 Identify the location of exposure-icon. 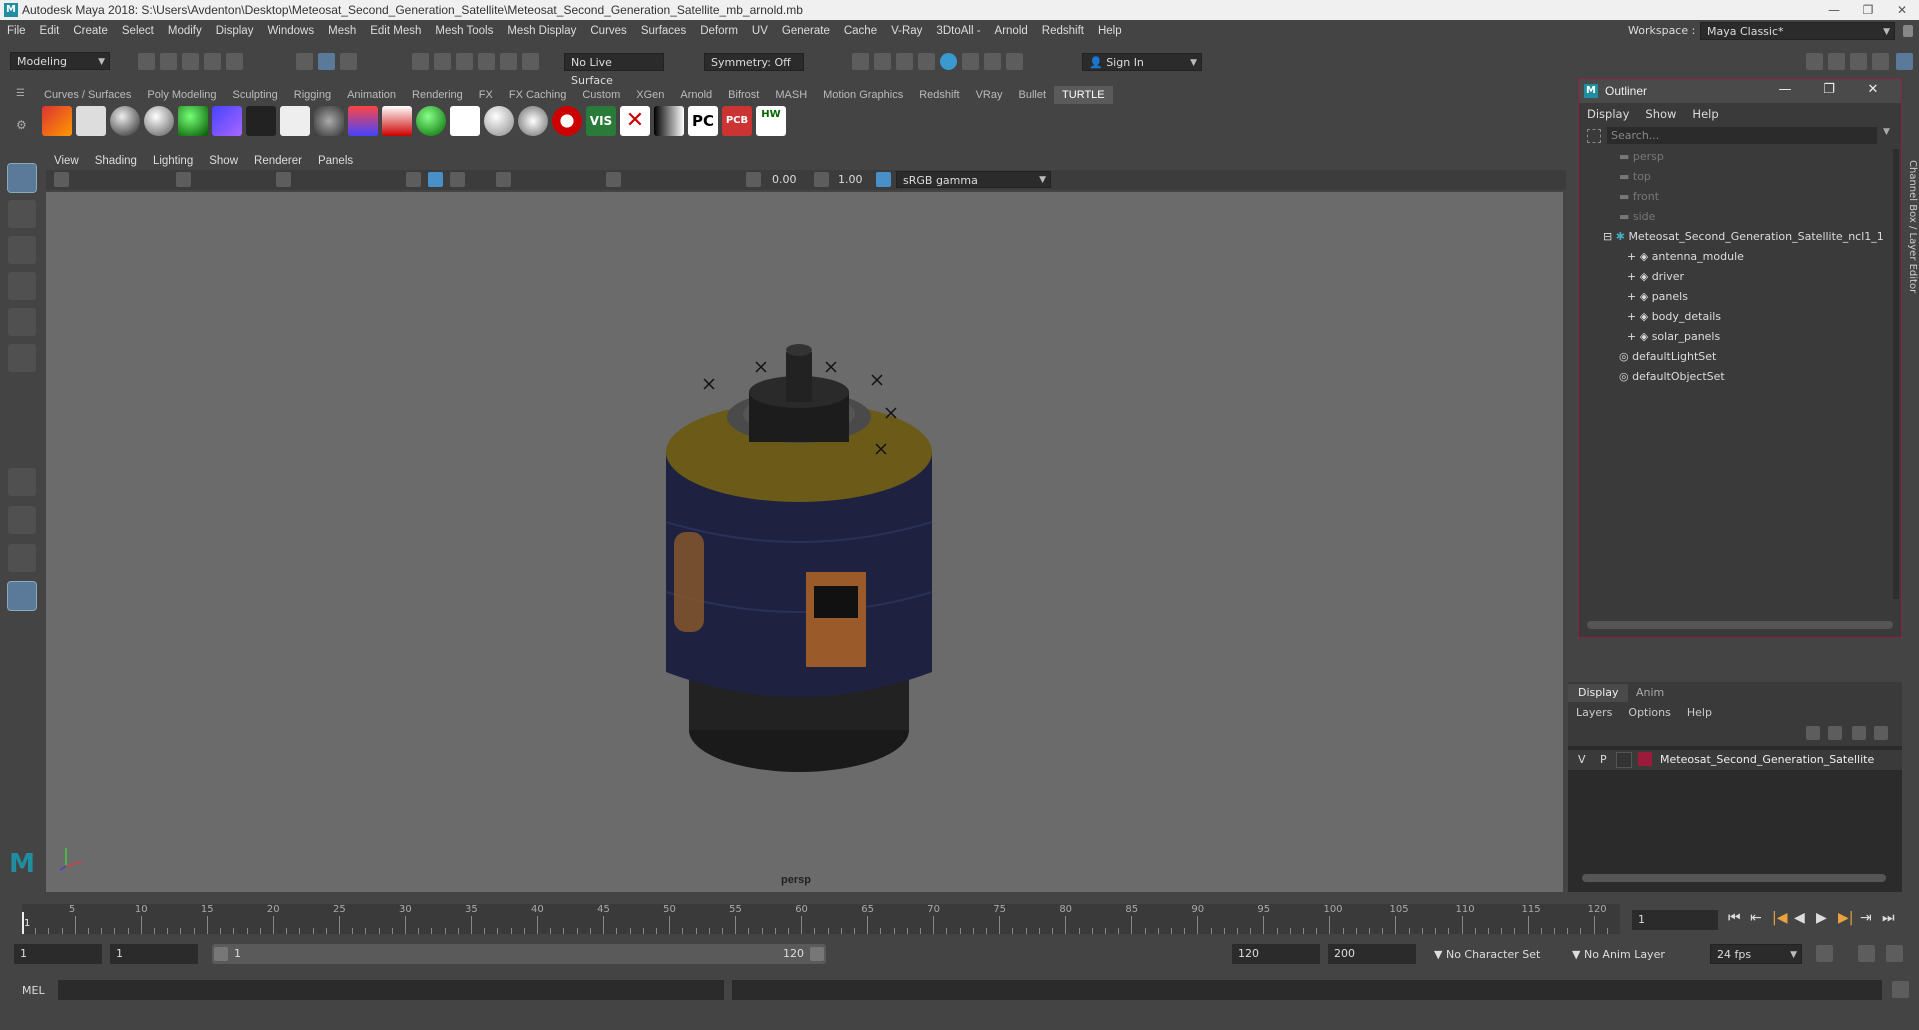
(753, 179).